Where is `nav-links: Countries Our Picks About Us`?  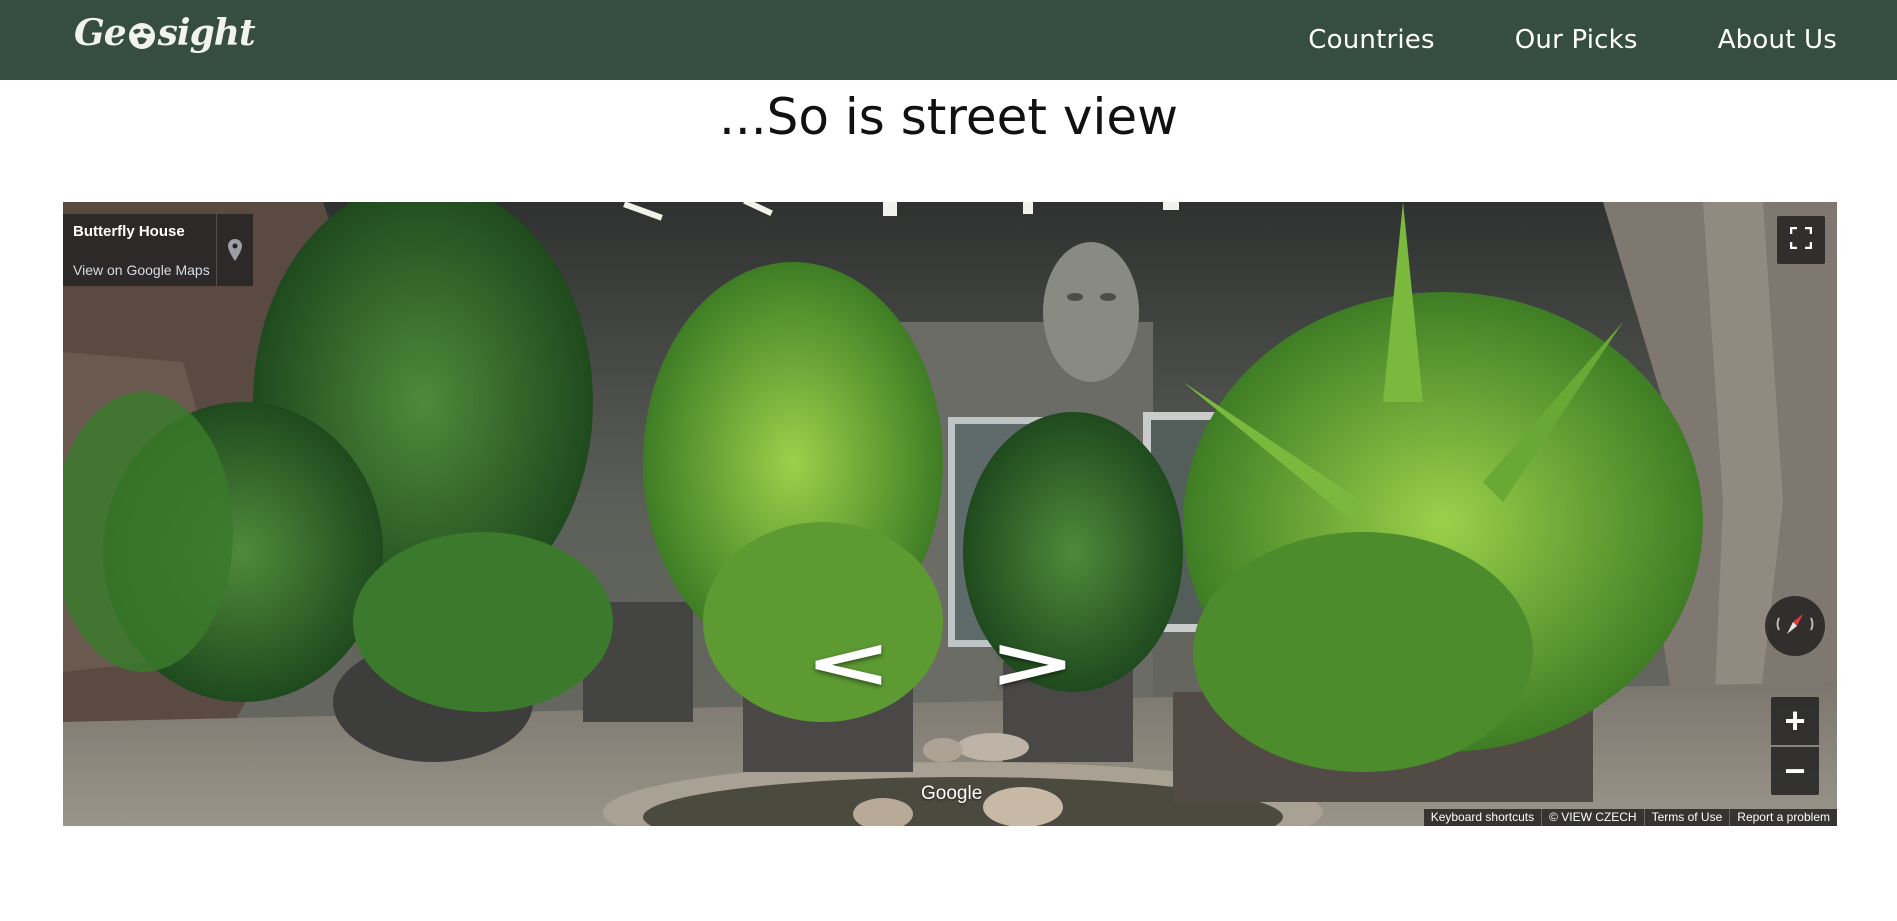
nav-links: Countries Our Picks About Us is located at coordinates (1532, 40).